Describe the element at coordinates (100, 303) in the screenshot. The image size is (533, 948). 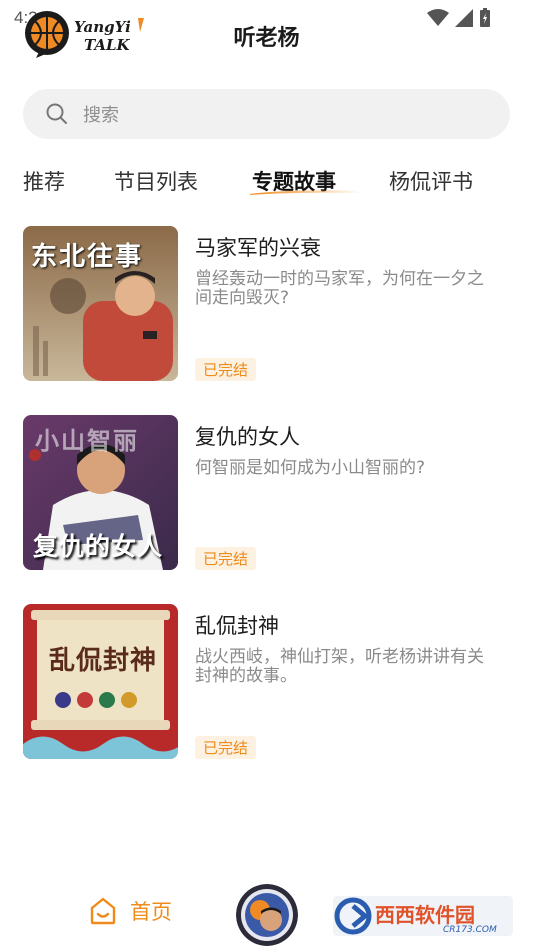
I see `story-cover: 东北往事` at that location.